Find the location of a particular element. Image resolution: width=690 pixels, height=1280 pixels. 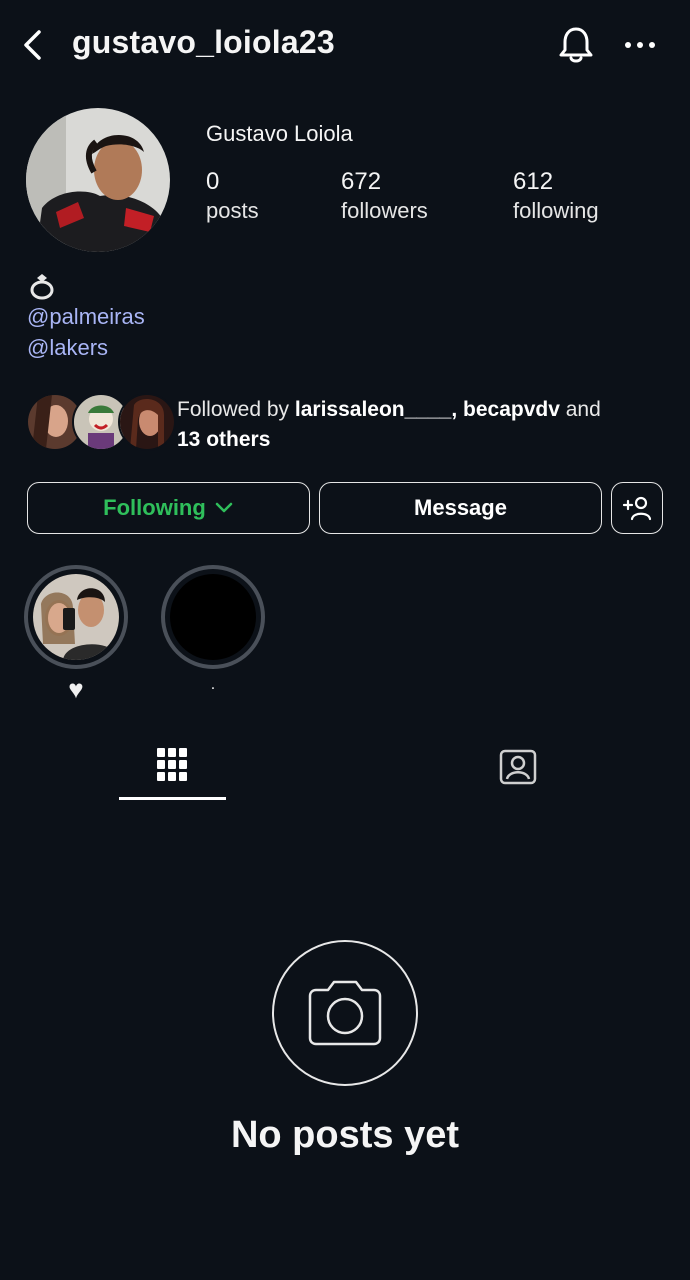

followers-count: 672 is located at coordinates (361, 181).